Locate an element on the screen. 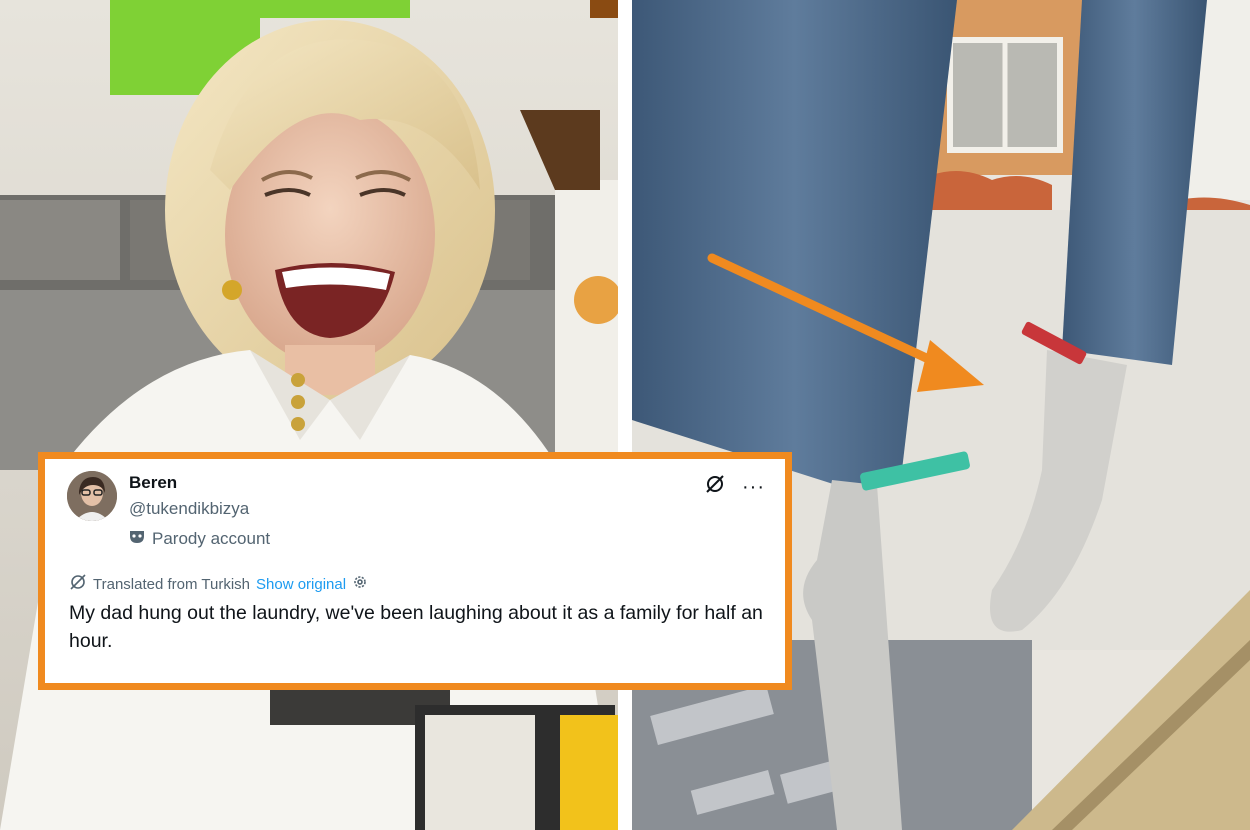 The height and width of the screenshot is (830, 1250). translate-icon is located at coordinates (78, 584).